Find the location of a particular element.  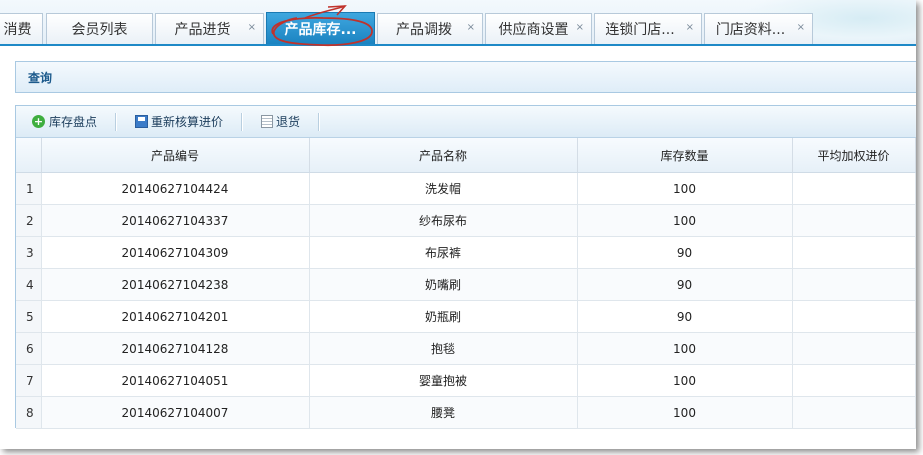

row-number: 1 is located at coordinates (29, 188).